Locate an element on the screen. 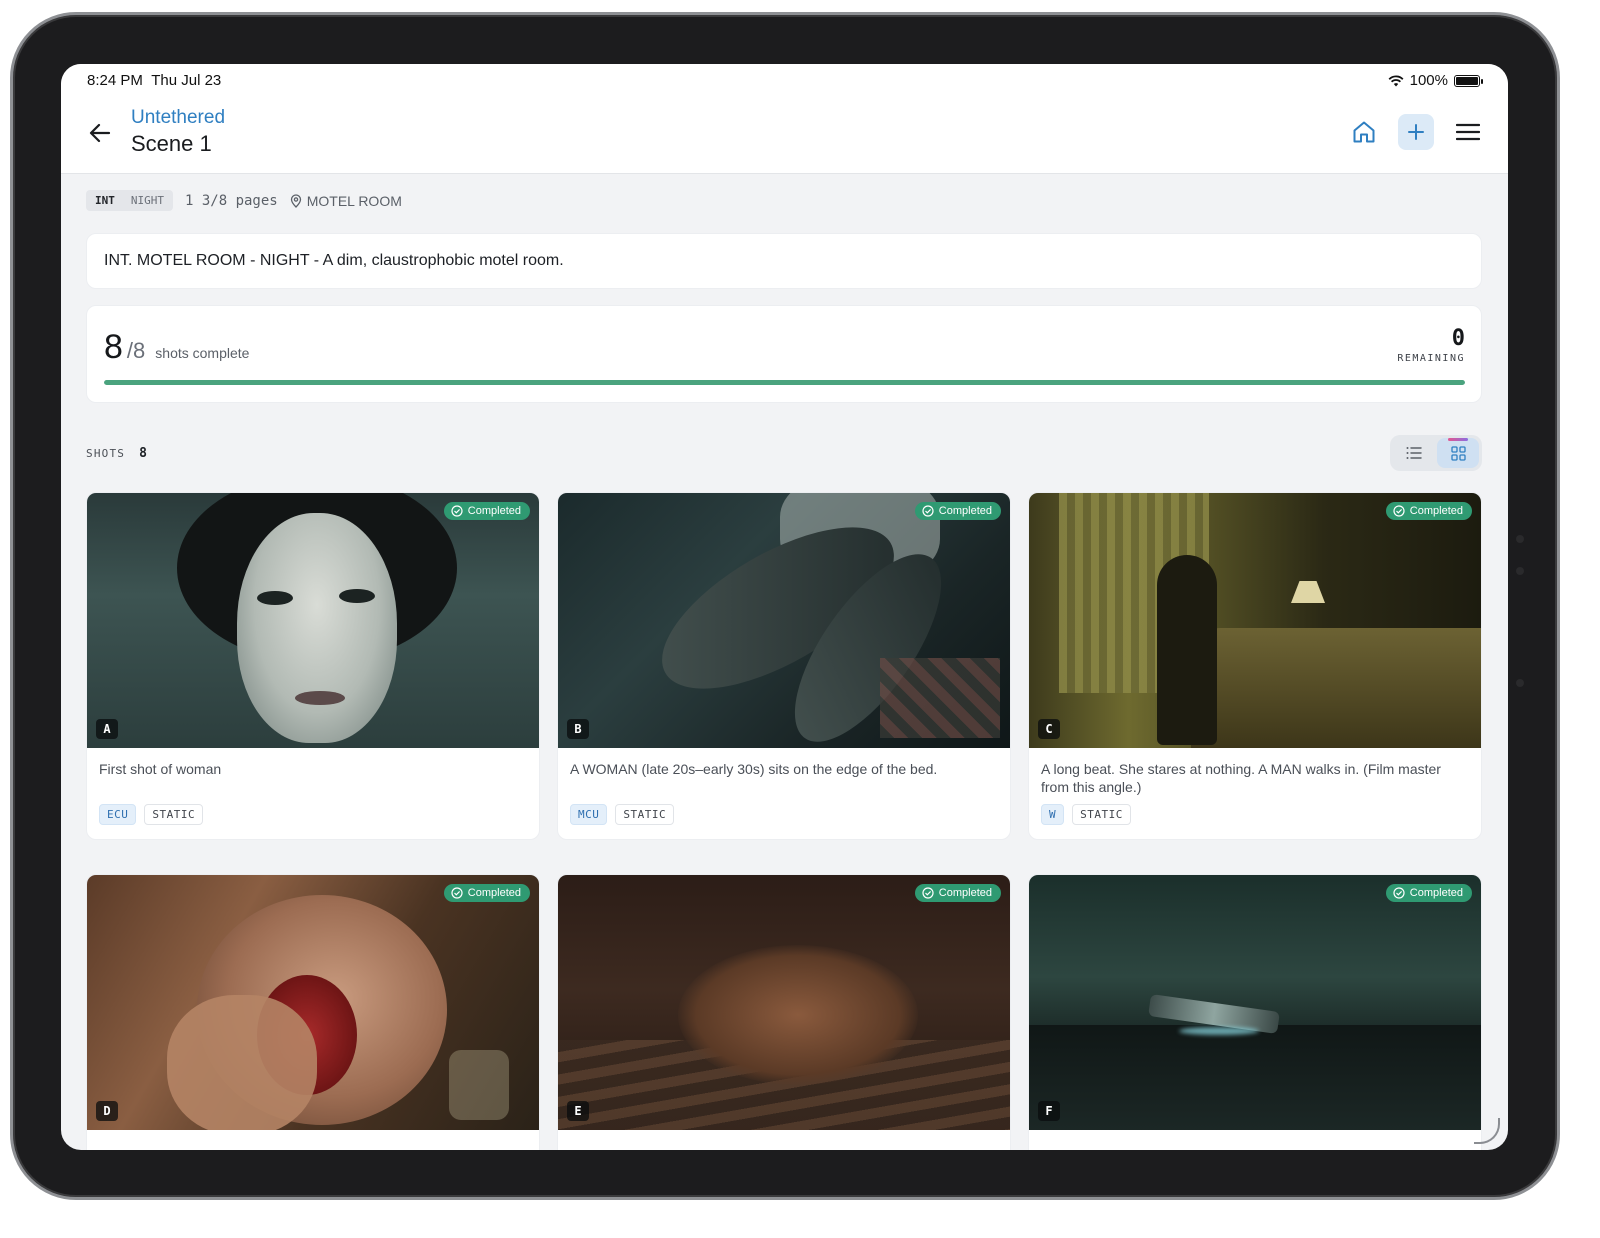 Image resolution: width=1600 pixels, height=1238 pixels. clock: 8:24 PM is located at coordinates (115, 80).